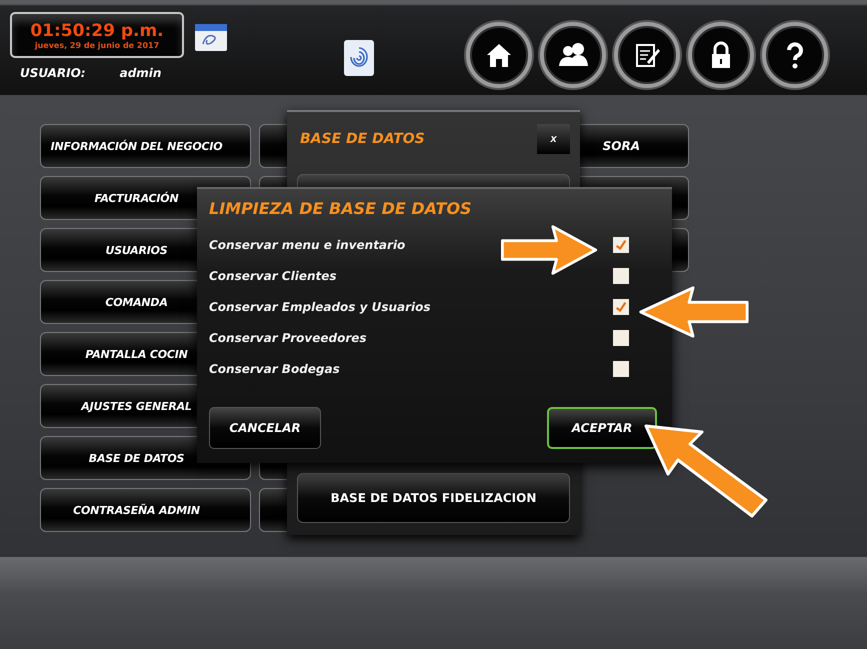 Image resolution: width=867 pixels, height=649 pixels. Describe the element at coordinates (359, 58) in the screenshot. I see `fingerprint-icon` at that location.